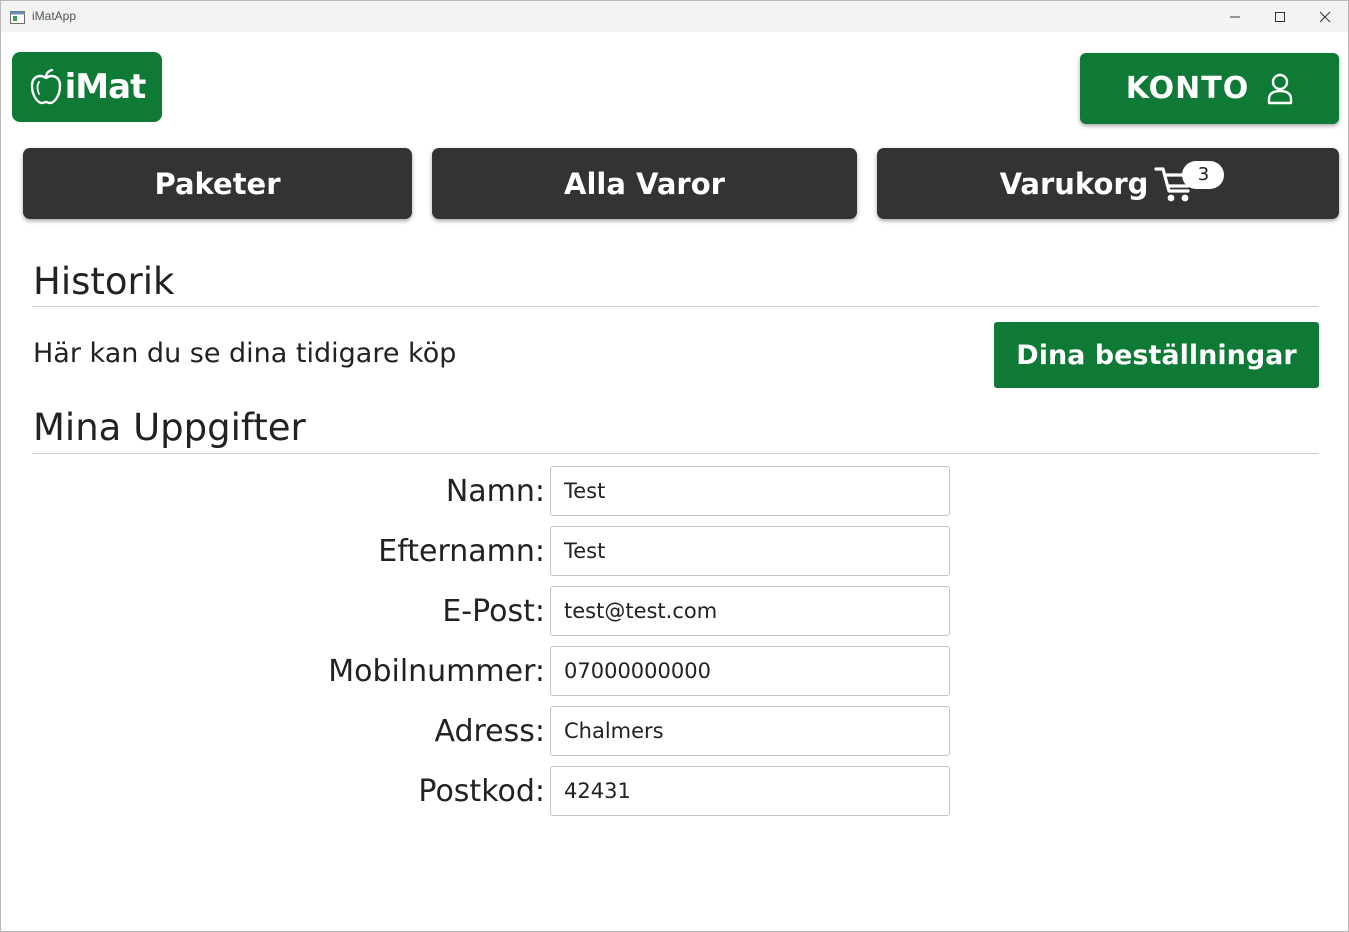 The height and width of the screenshot is (932, 1349). Describe the element at coordinates (481, 791) in the screenshot. I see `postkod-label: Postkod:` at that location.